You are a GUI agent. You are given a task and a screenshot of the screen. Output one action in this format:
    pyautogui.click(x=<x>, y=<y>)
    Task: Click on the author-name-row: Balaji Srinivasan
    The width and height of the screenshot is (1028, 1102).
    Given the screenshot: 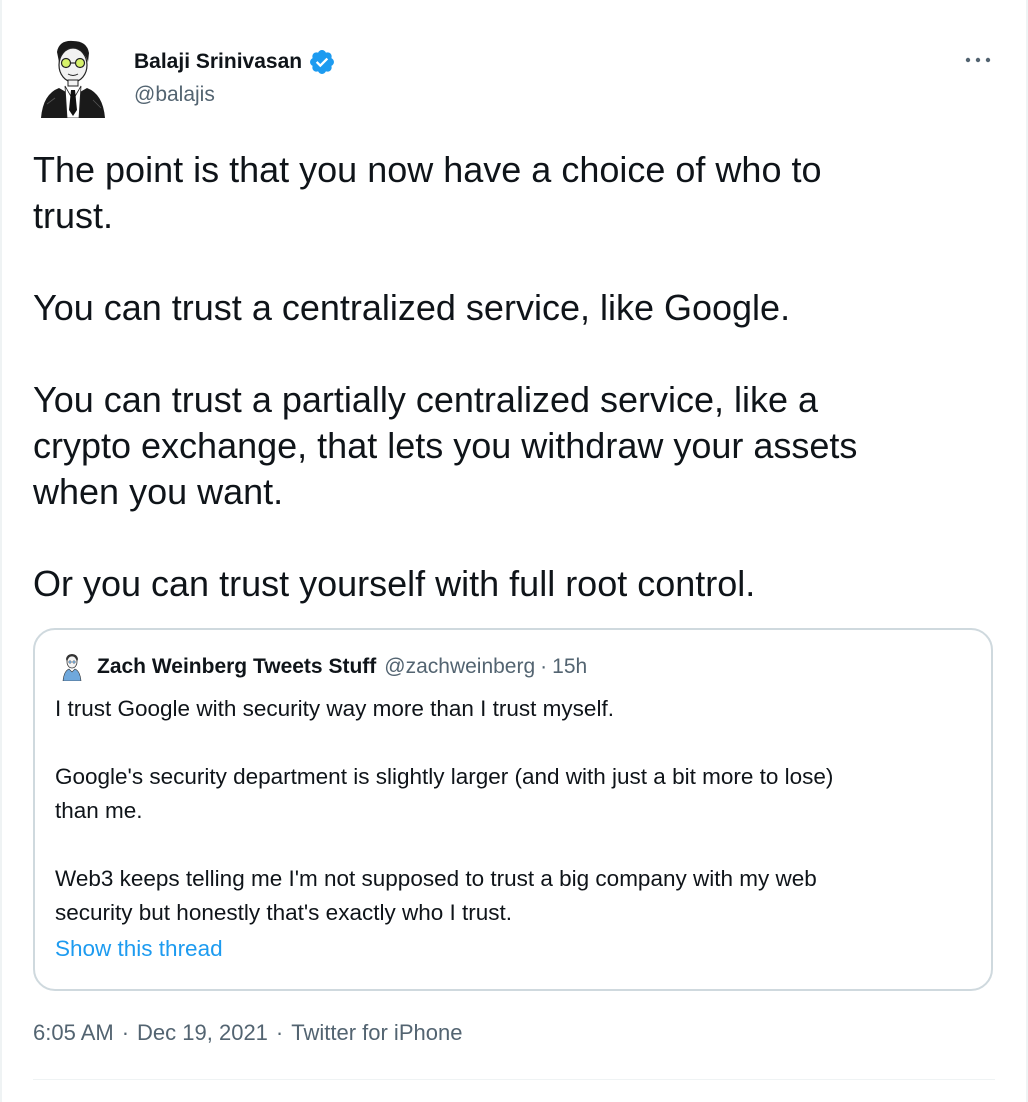 What is the action you would take?
    pyautogui.click(x=235, y=62)
    